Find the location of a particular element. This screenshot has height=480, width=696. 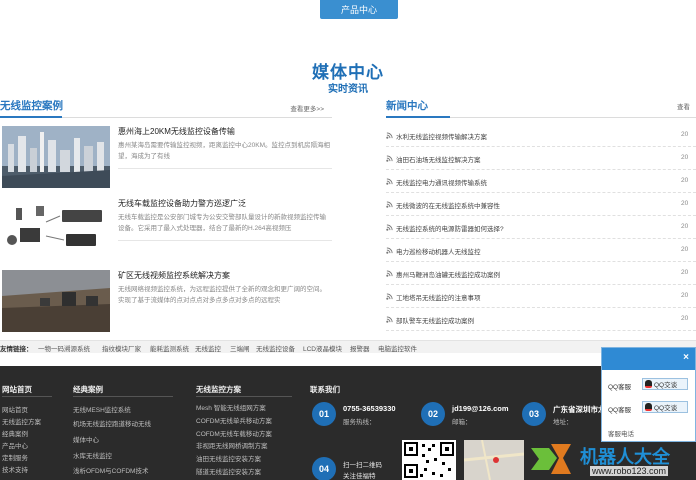

news-link: 无线监控系统的电源防雷器如何选择? is located at coordinates (450, 228).